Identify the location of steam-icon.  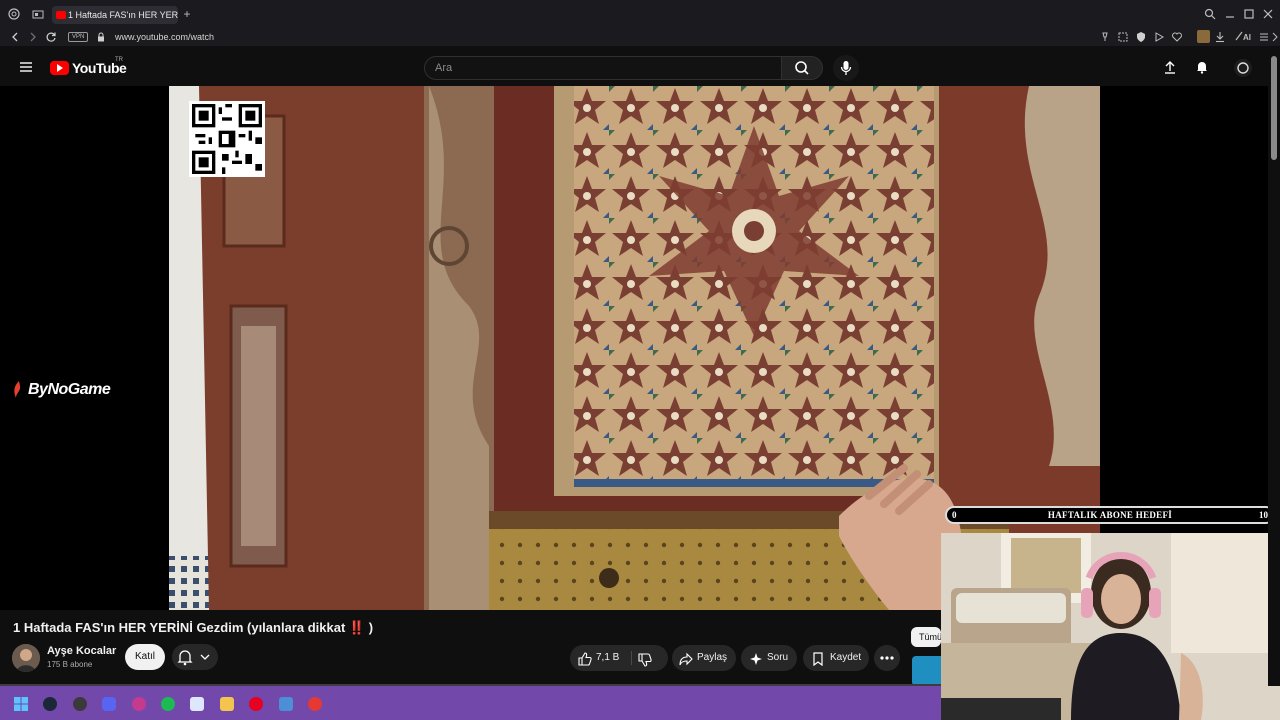
(50, 704).